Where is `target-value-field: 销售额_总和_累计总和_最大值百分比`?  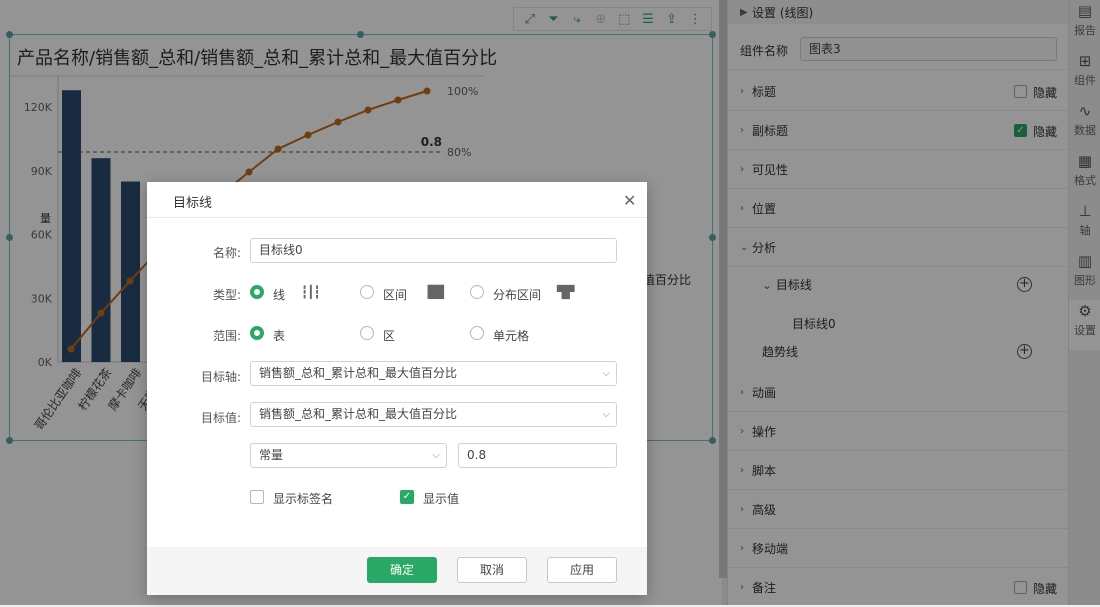
target-value-field: 销售额_总和_累计总和_最大值百分比 is located at coordinates (358, 414).